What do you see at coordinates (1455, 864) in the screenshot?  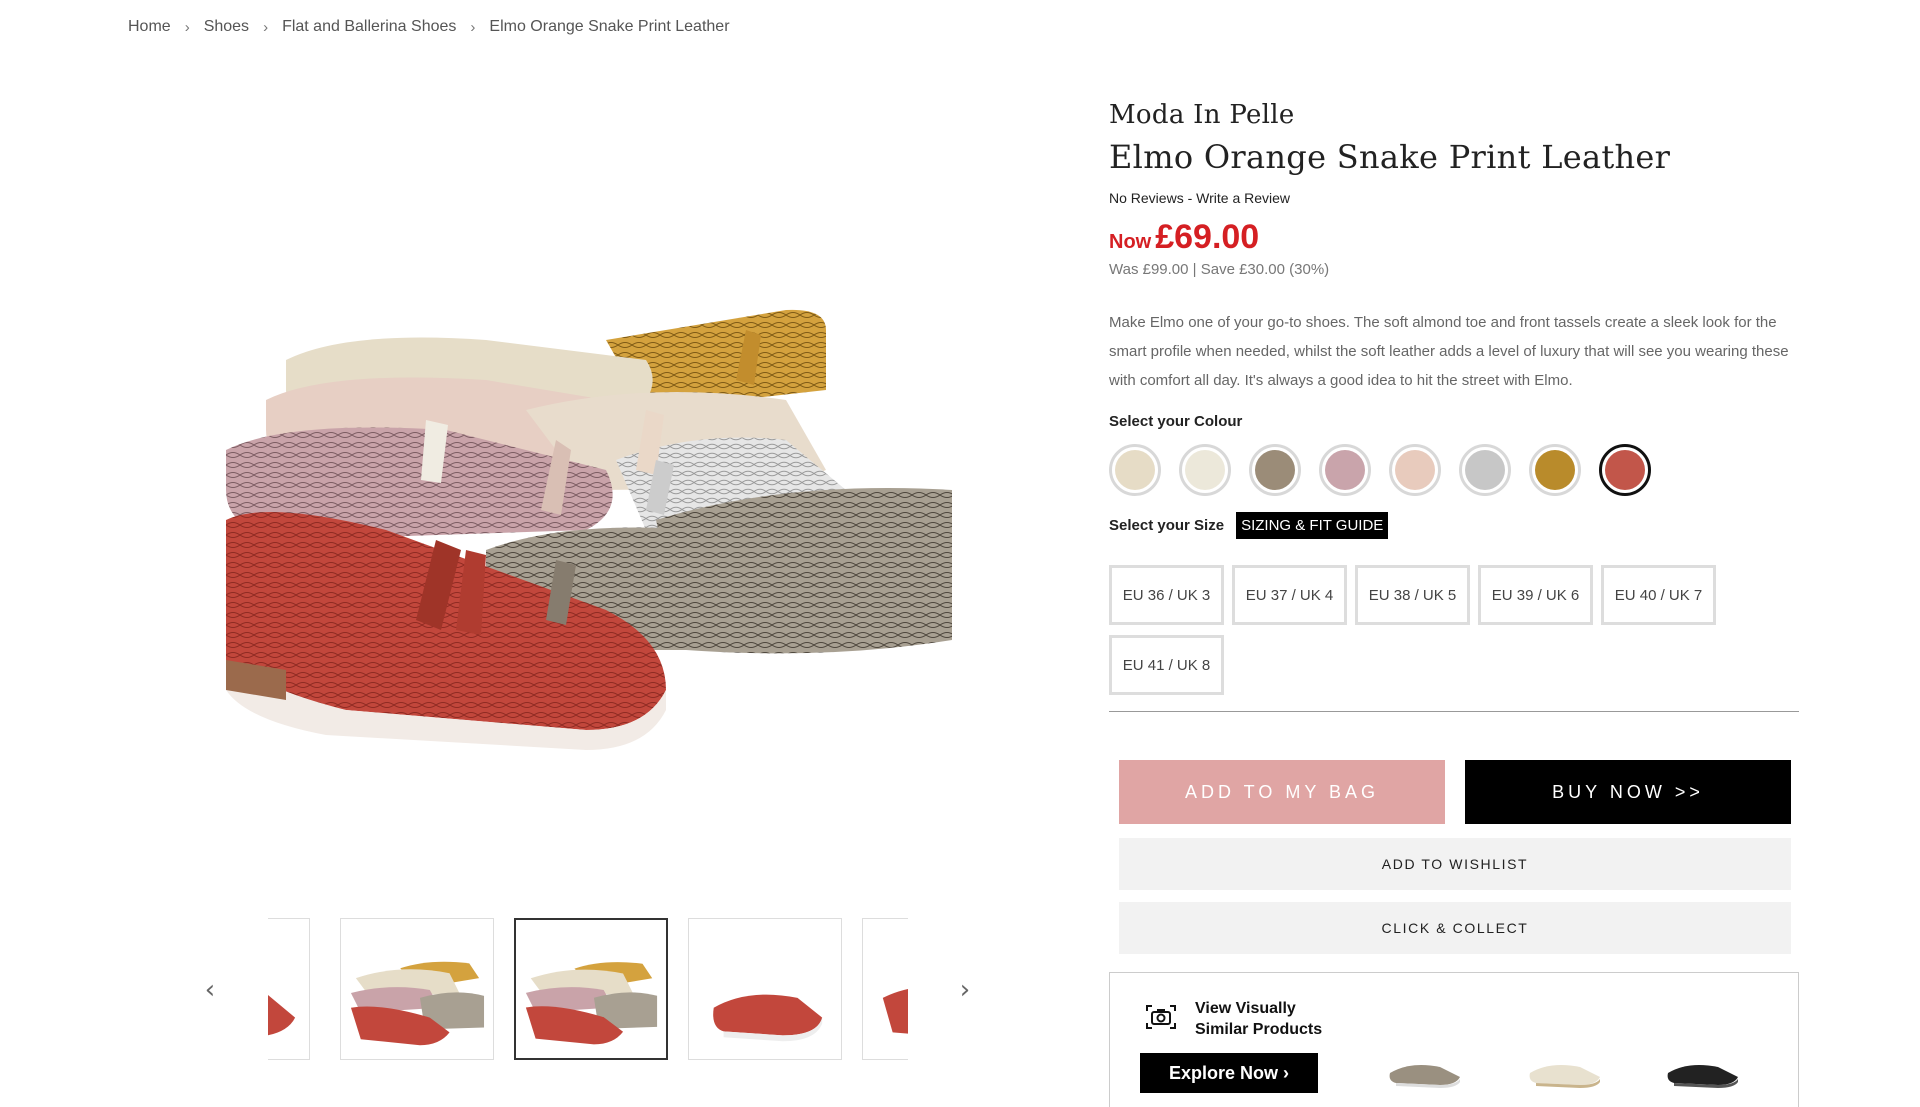 I see `add-to-wishlist-button: ADD TO WISHLIST` at bounding box center [1455, 864].